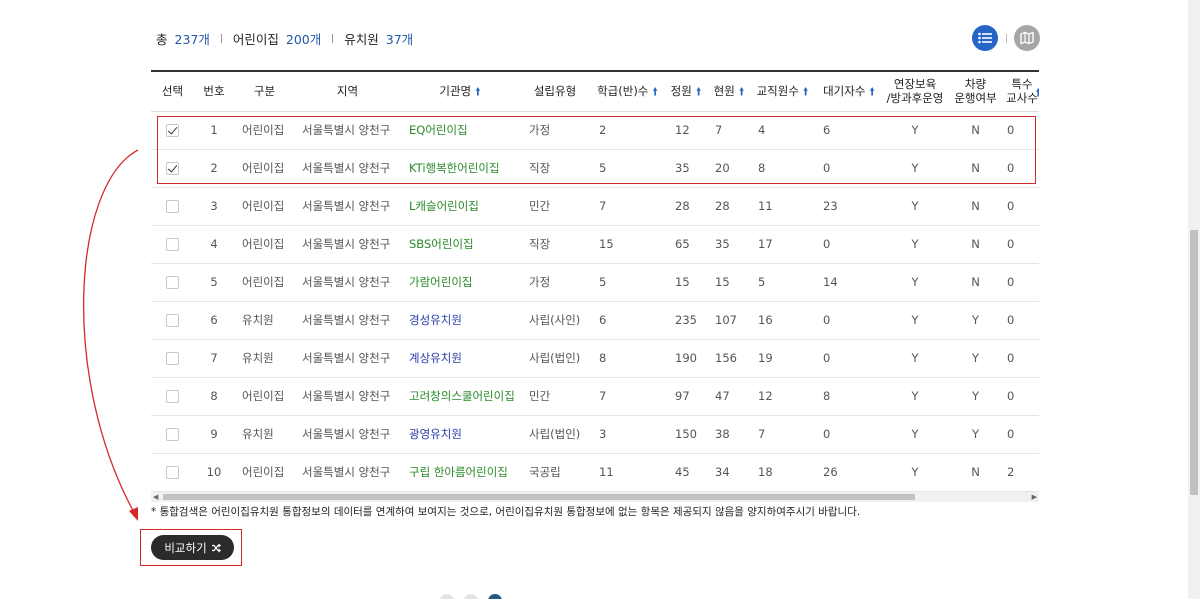  Describe the element at coordinates (827, 396) in the screenshot. I see `cell-waiting: 8` at that location.